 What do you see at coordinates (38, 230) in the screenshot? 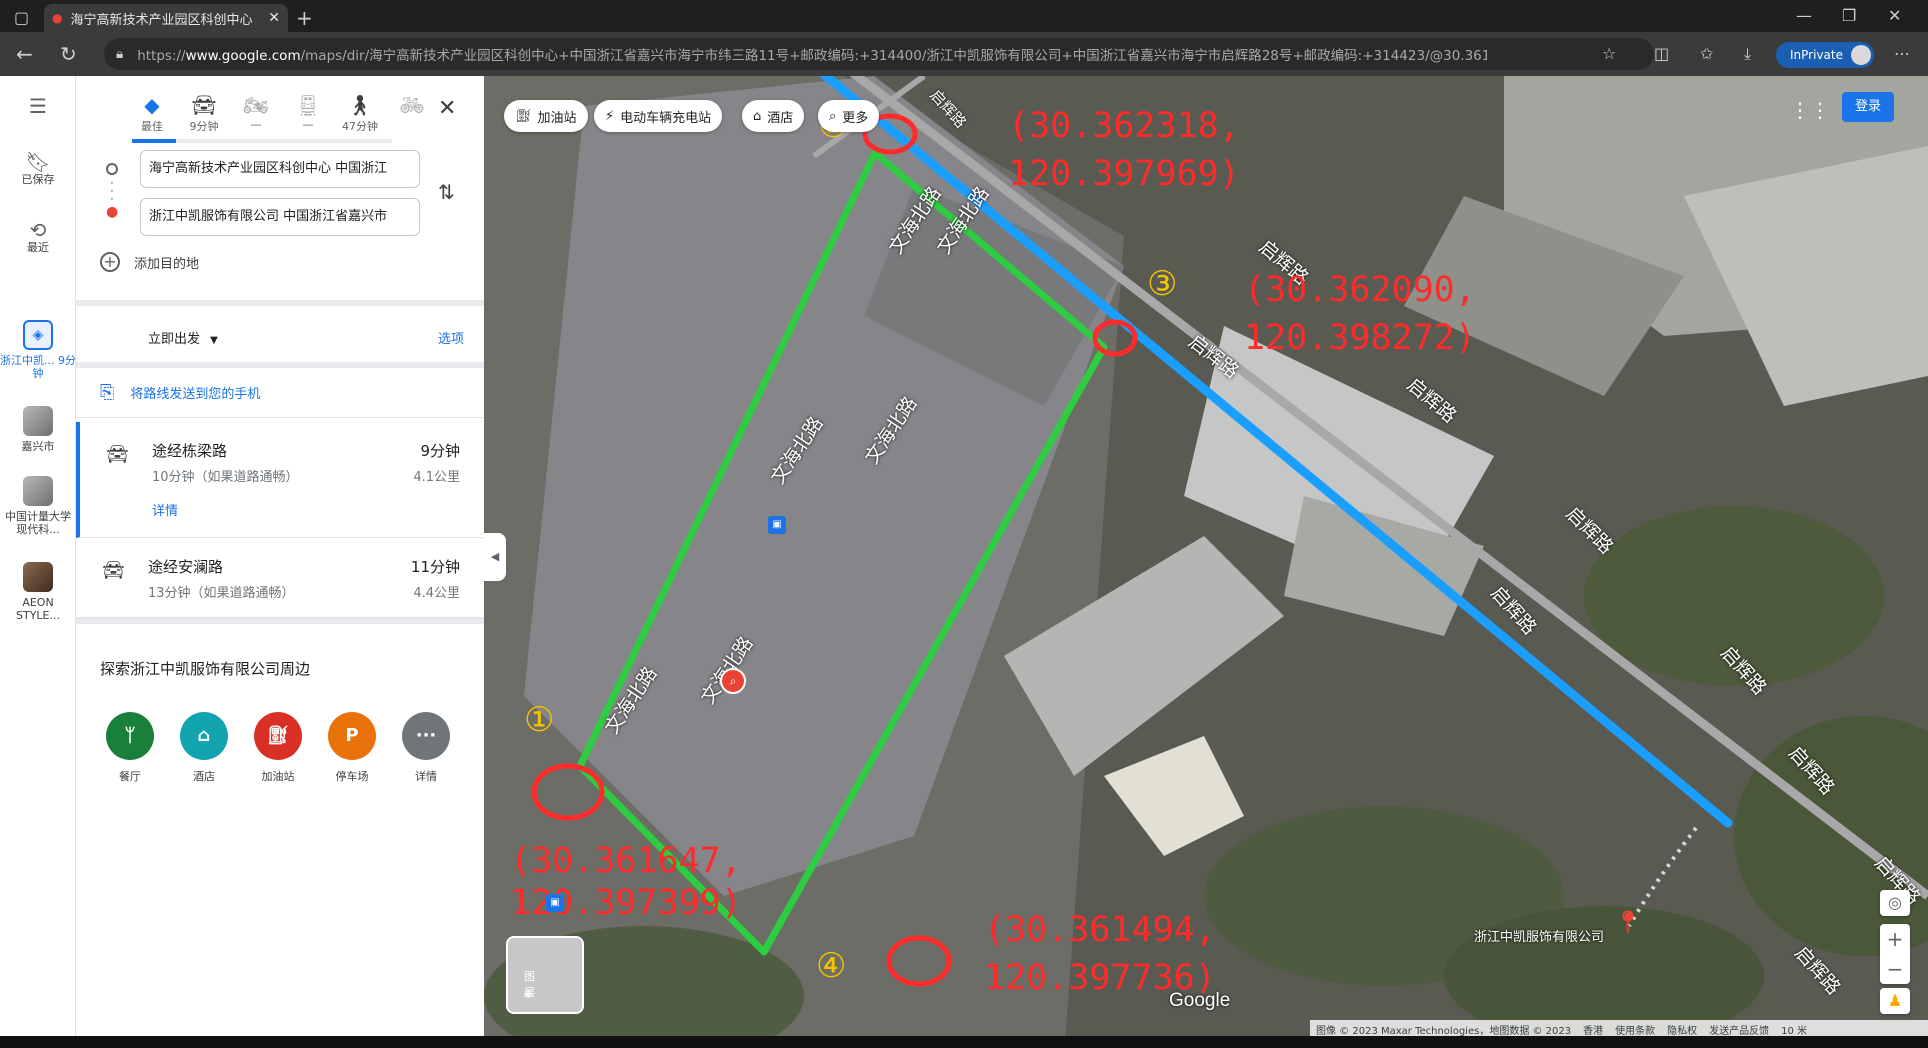
I see `history-icon: ⟲` at bounding box center [38, 230].